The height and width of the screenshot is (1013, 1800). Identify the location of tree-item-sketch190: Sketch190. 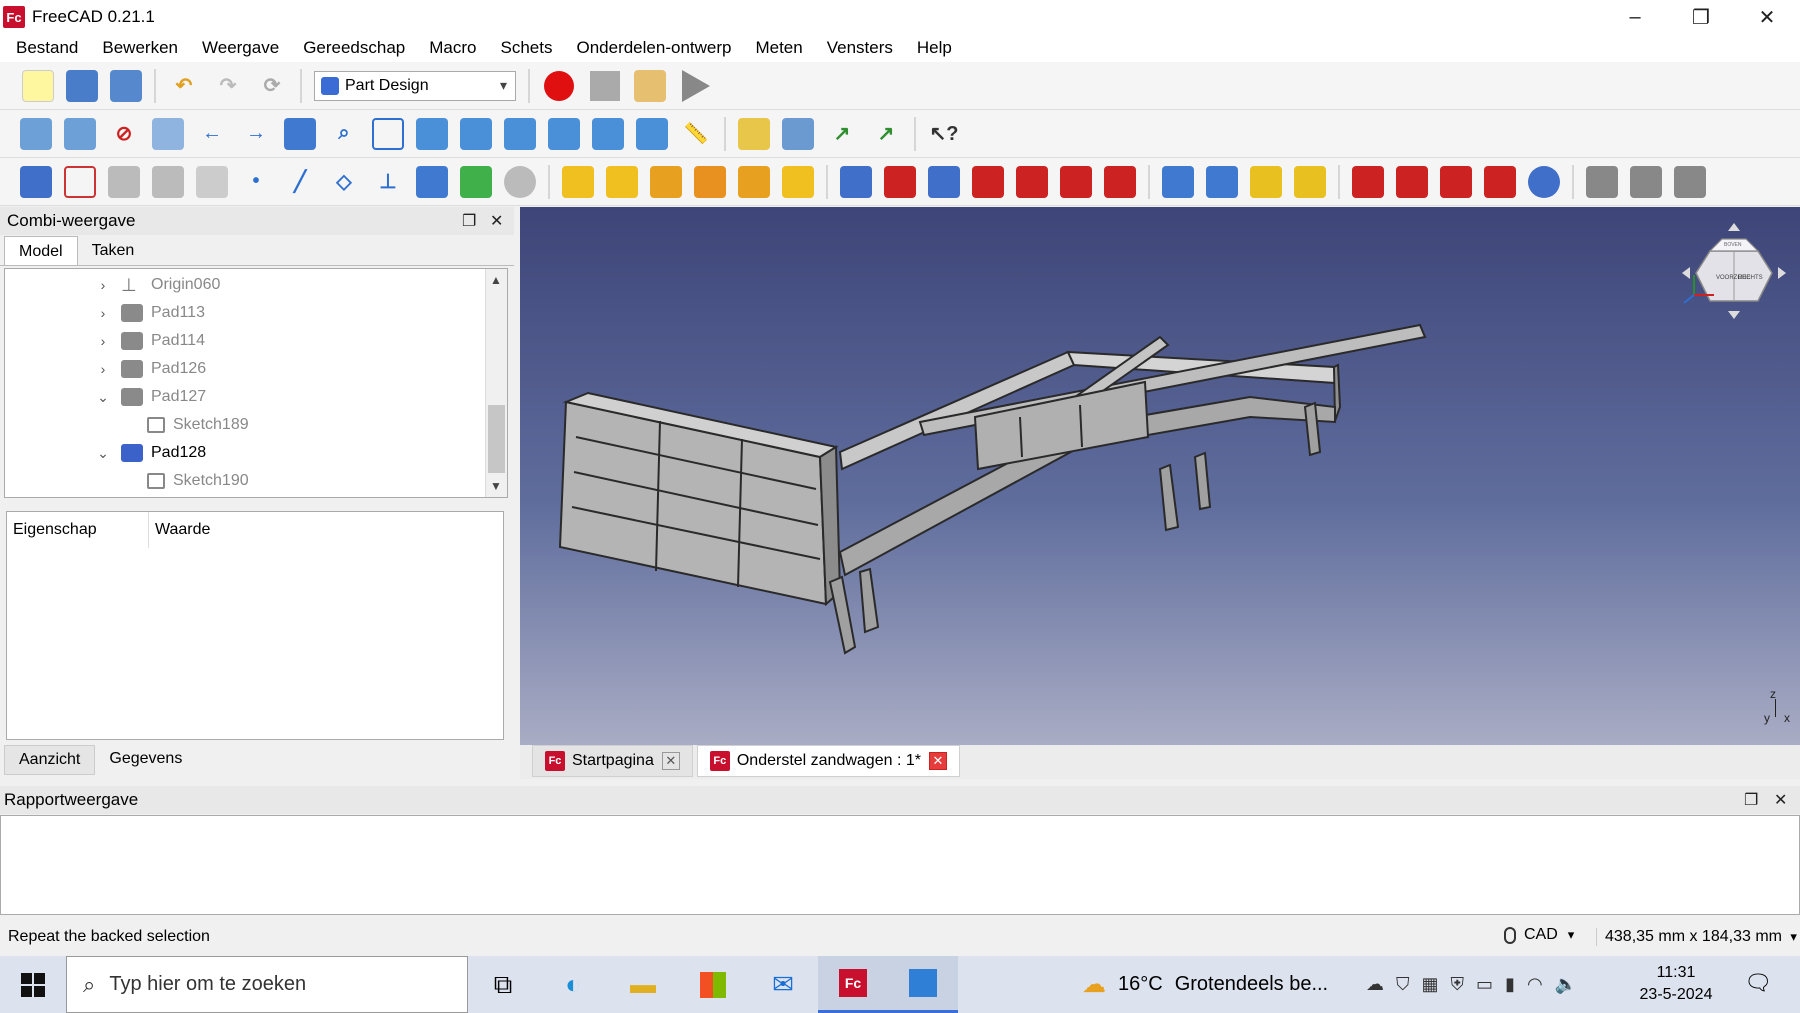
(193, 481).